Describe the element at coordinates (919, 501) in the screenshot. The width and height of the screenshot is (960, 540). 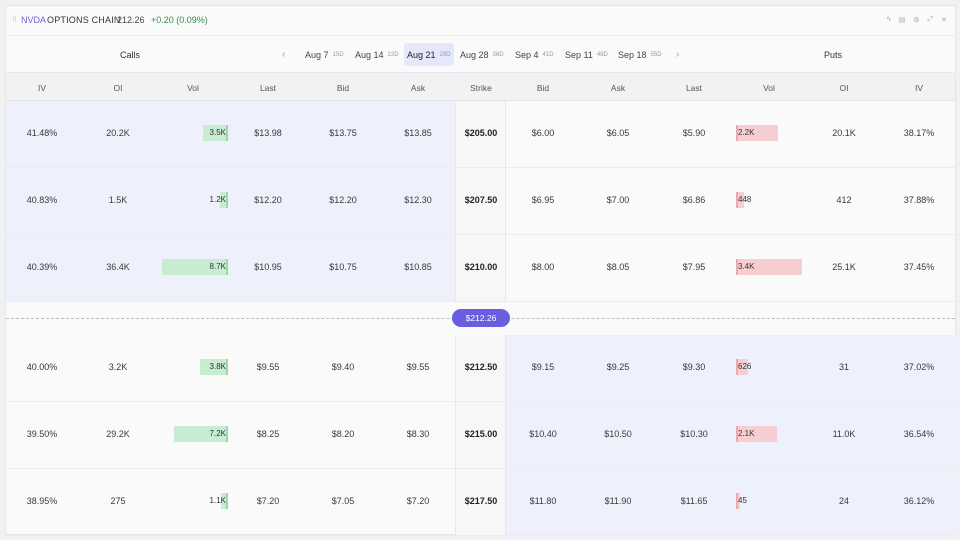
I see `put-iv: 36.12%` at that location.